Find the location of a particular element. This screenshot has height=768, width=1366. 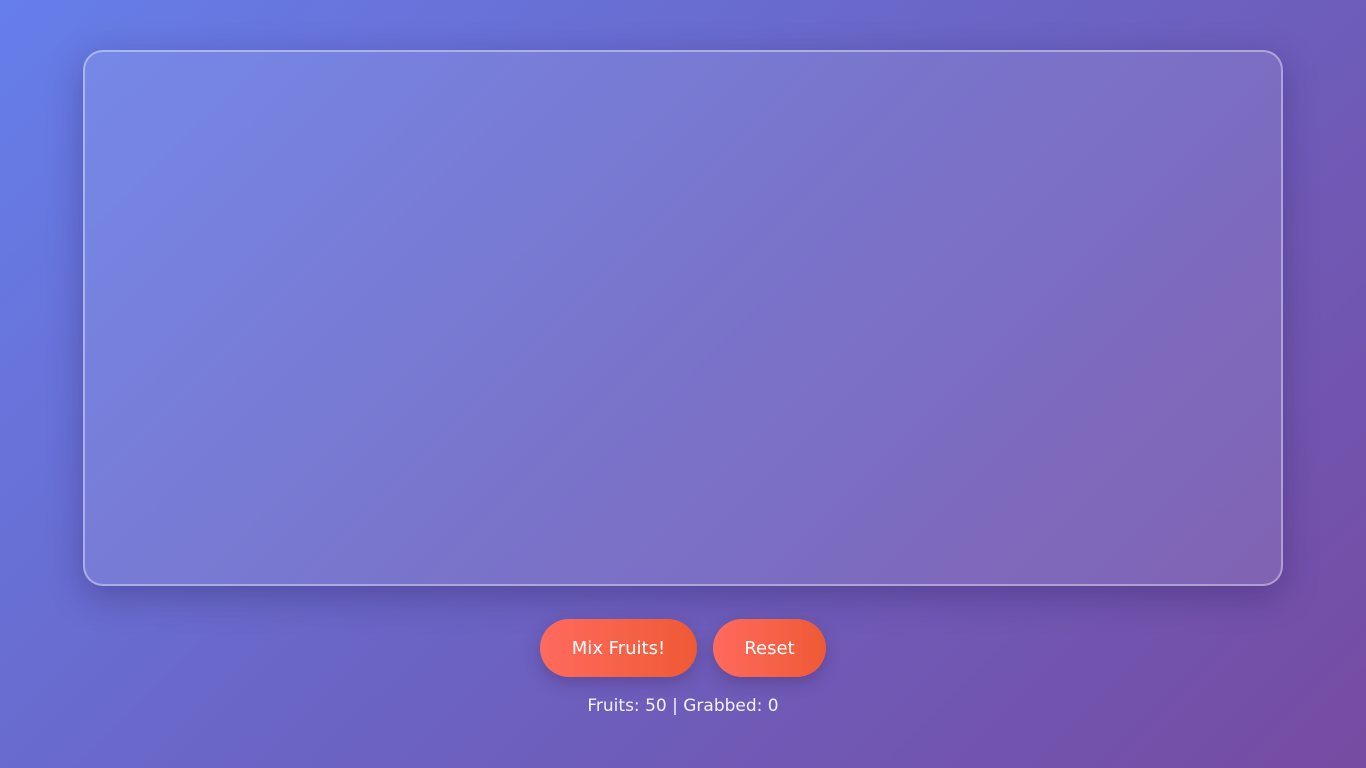

grabbed-count: 0 is located at coordinates (773, 706).